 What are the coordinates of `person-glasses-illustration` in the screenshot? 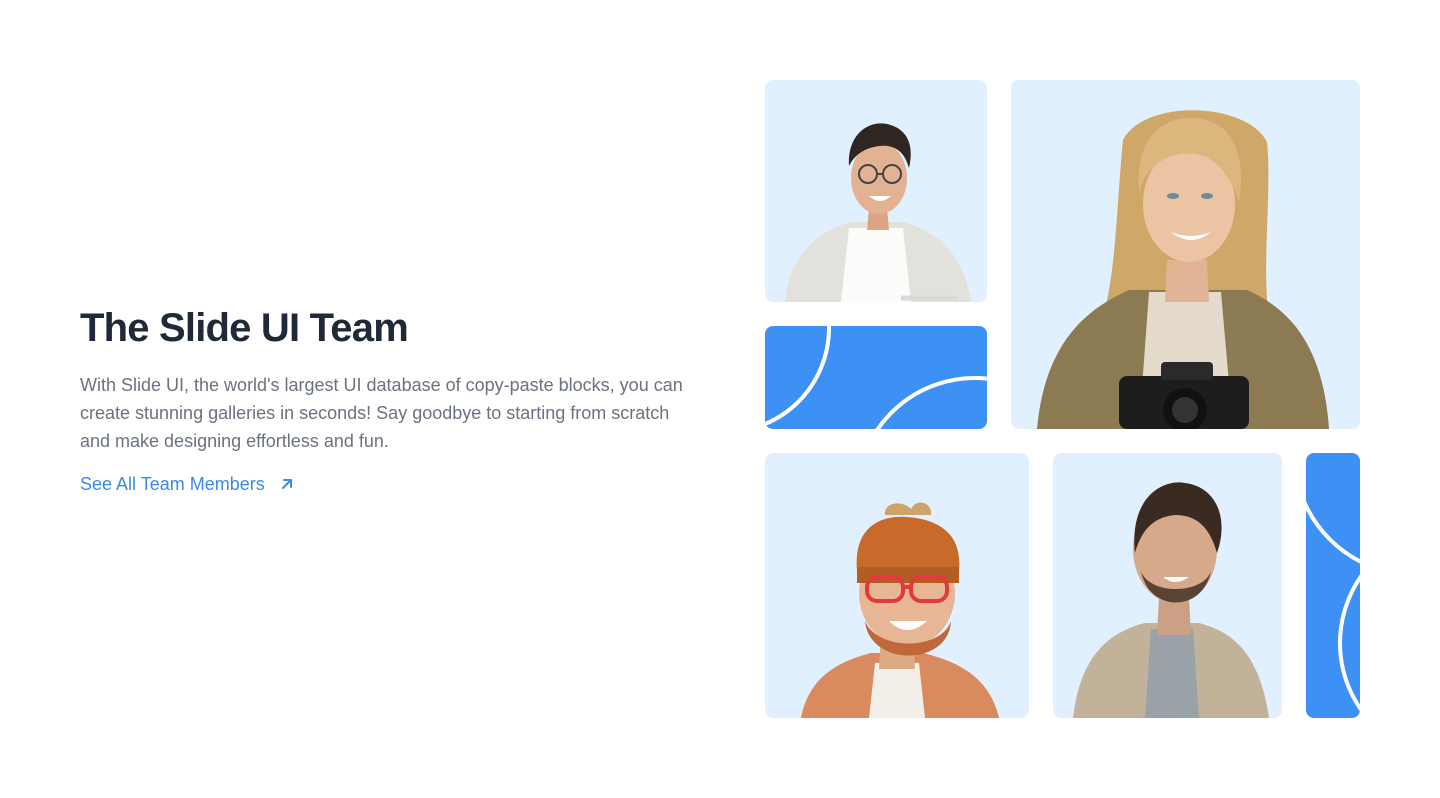 It's located at (878, 212).